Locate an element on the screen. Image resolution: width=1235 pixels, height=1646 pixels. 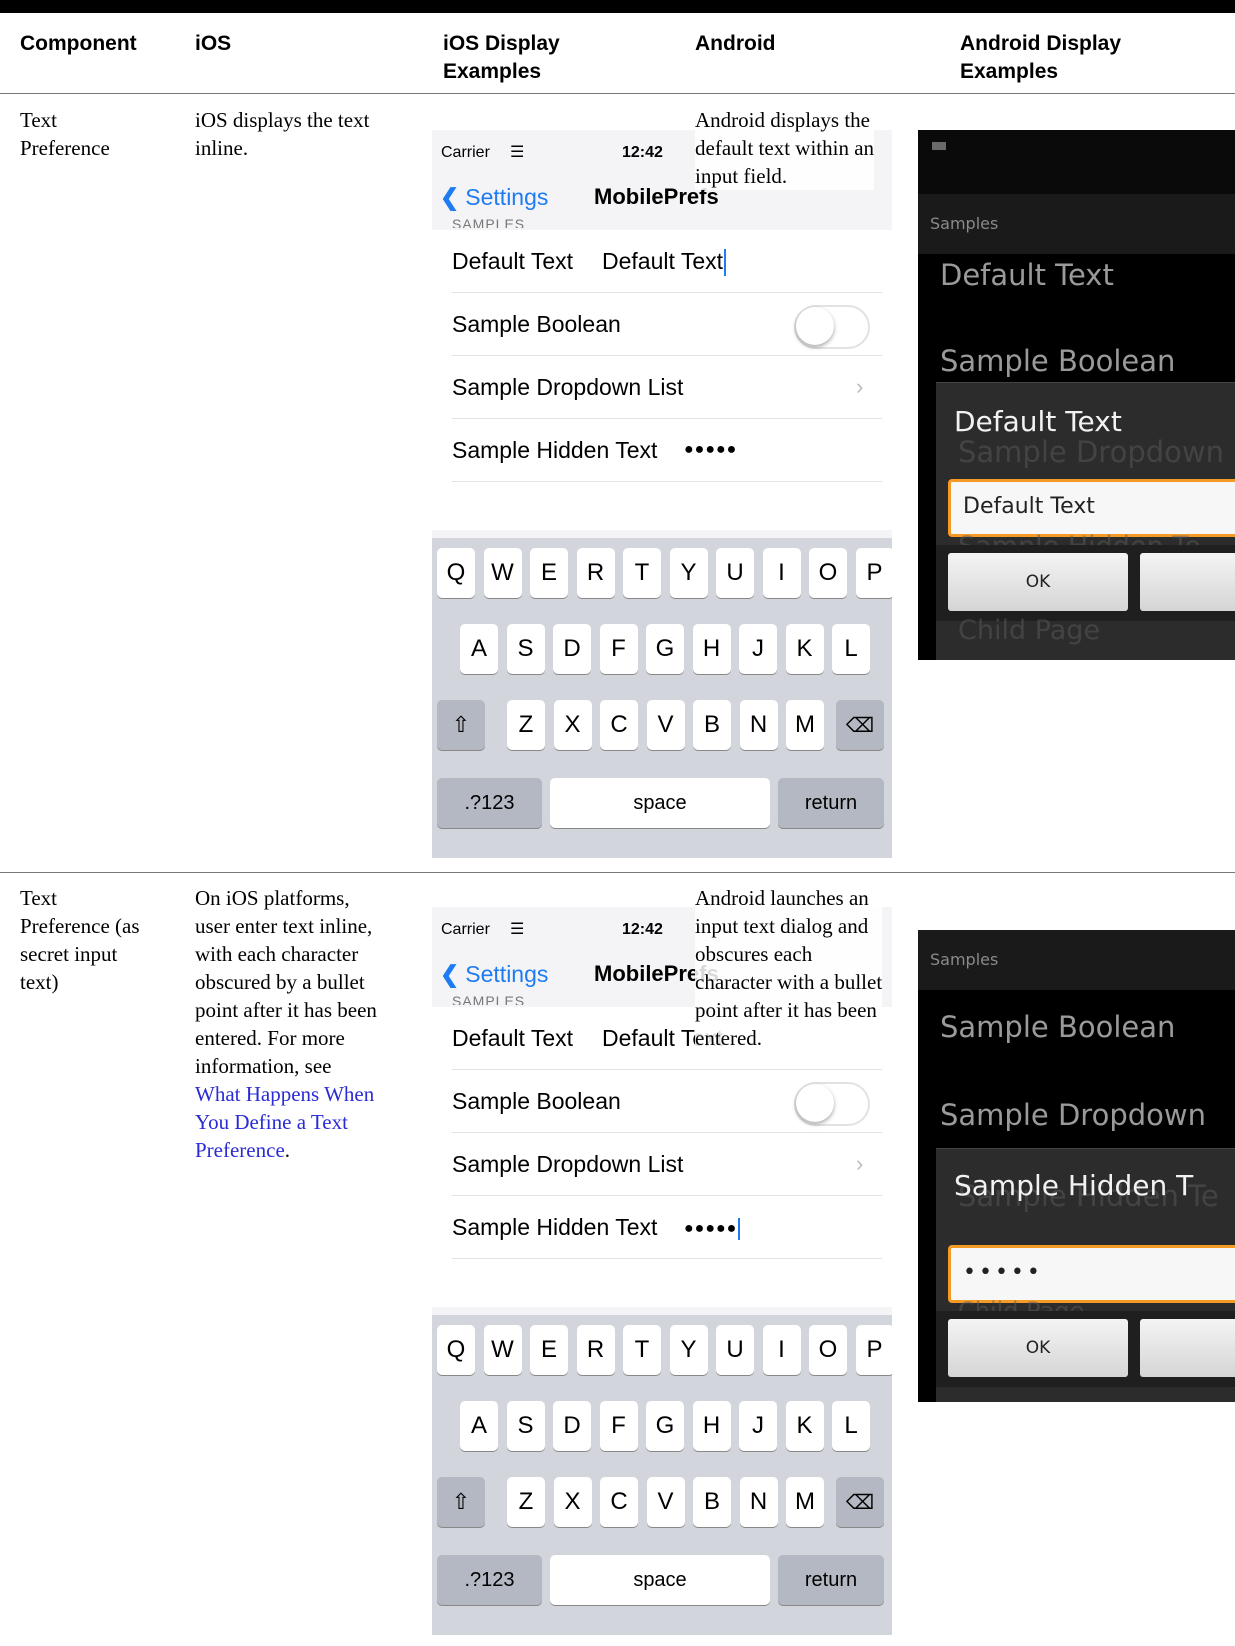
chevron-left-icon: ❮ is located at coordinates (450, 197).